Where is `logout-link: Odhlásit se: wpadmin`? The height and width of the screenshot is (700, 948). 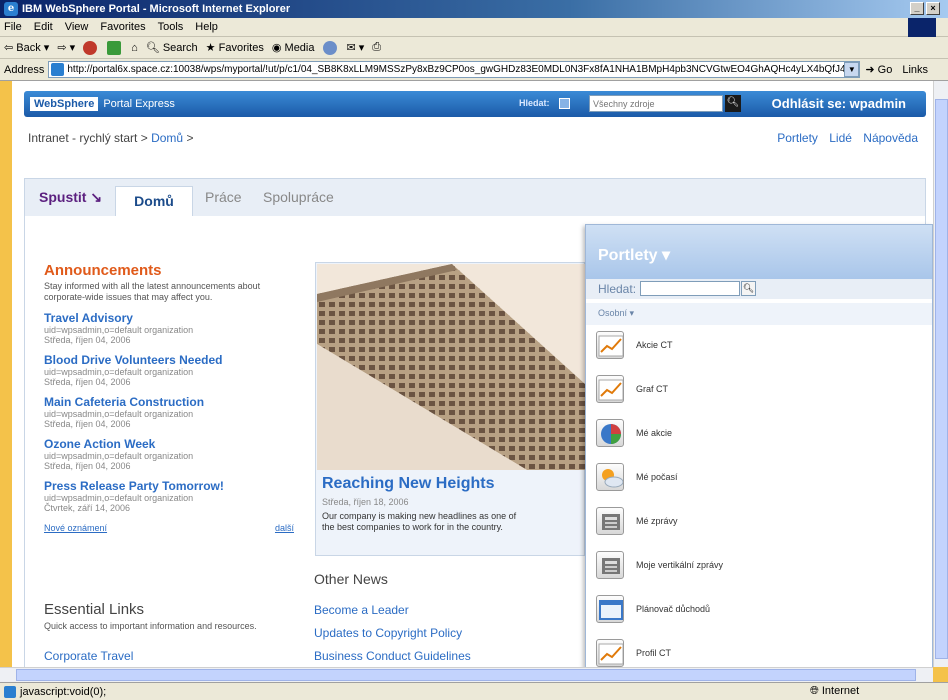
logout-link: Odhlásit se: wpadmin is located at coordinates (839, 103).